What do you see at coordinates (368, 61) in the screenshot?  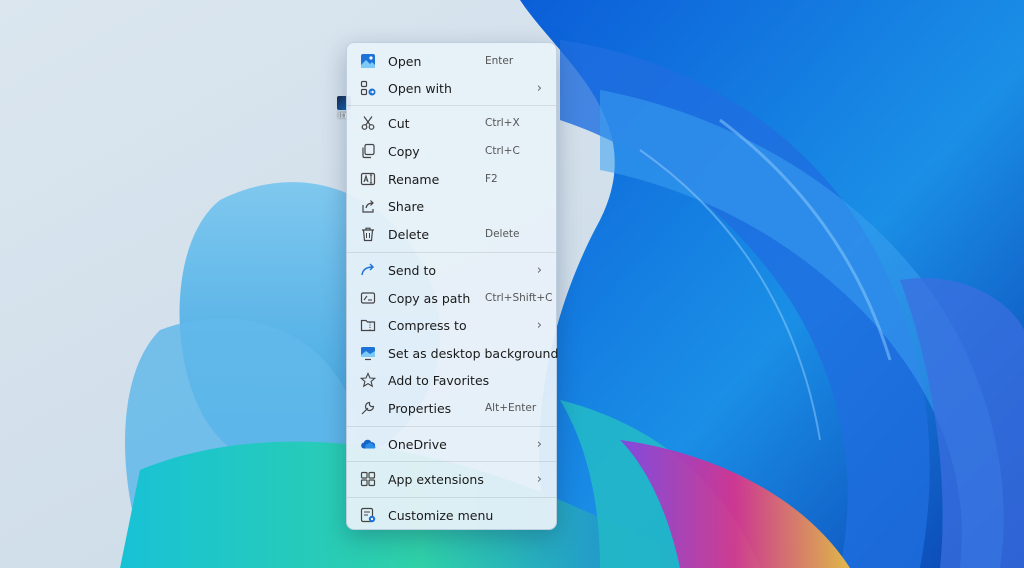 I see `open-photo-icon` at bounding box center [368, 61].